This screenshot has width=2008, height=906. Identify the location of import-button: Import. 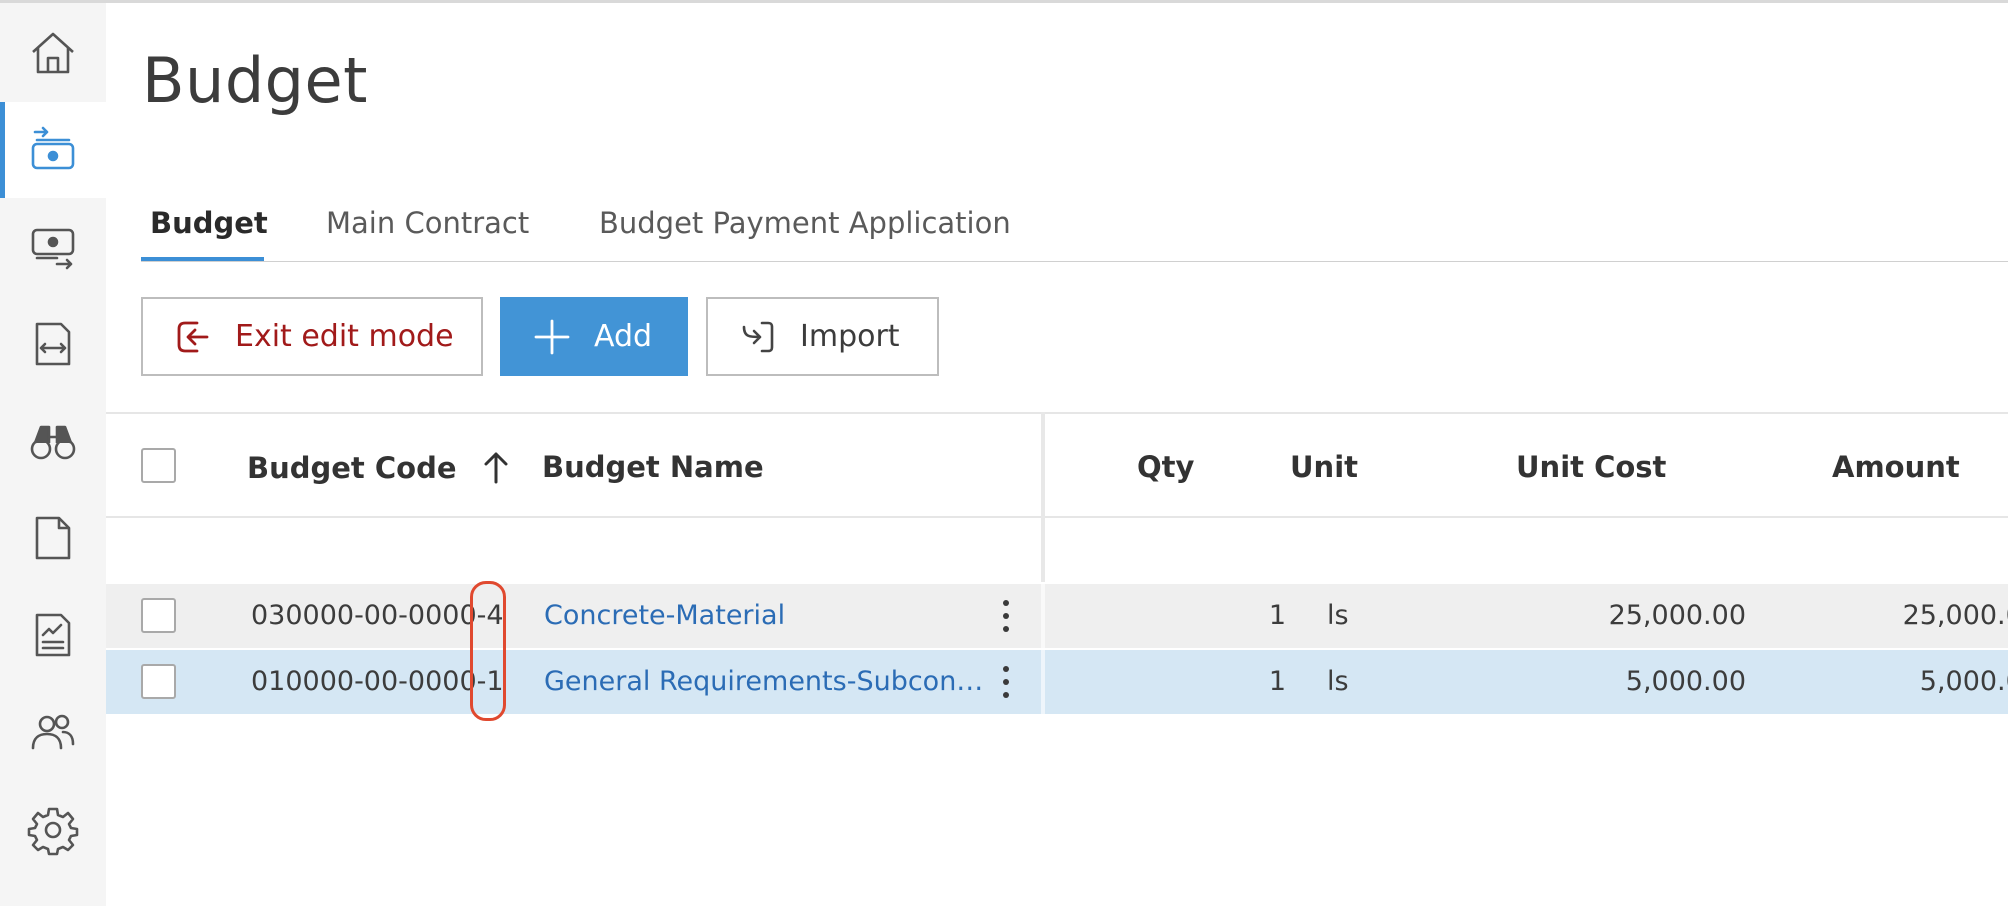
(822, 336).